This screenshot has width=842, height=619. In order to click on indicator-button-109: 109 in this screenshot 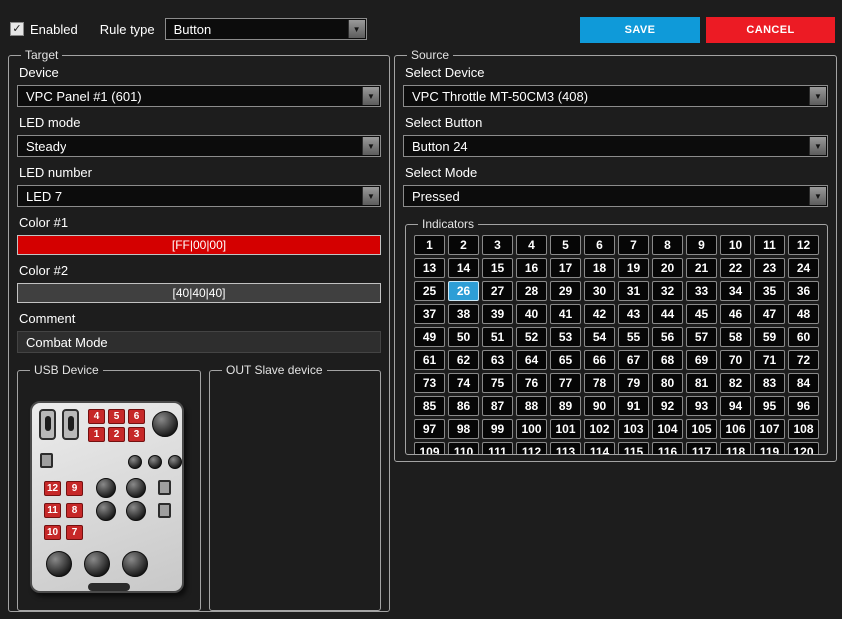, I will do `click(429, 448)`.